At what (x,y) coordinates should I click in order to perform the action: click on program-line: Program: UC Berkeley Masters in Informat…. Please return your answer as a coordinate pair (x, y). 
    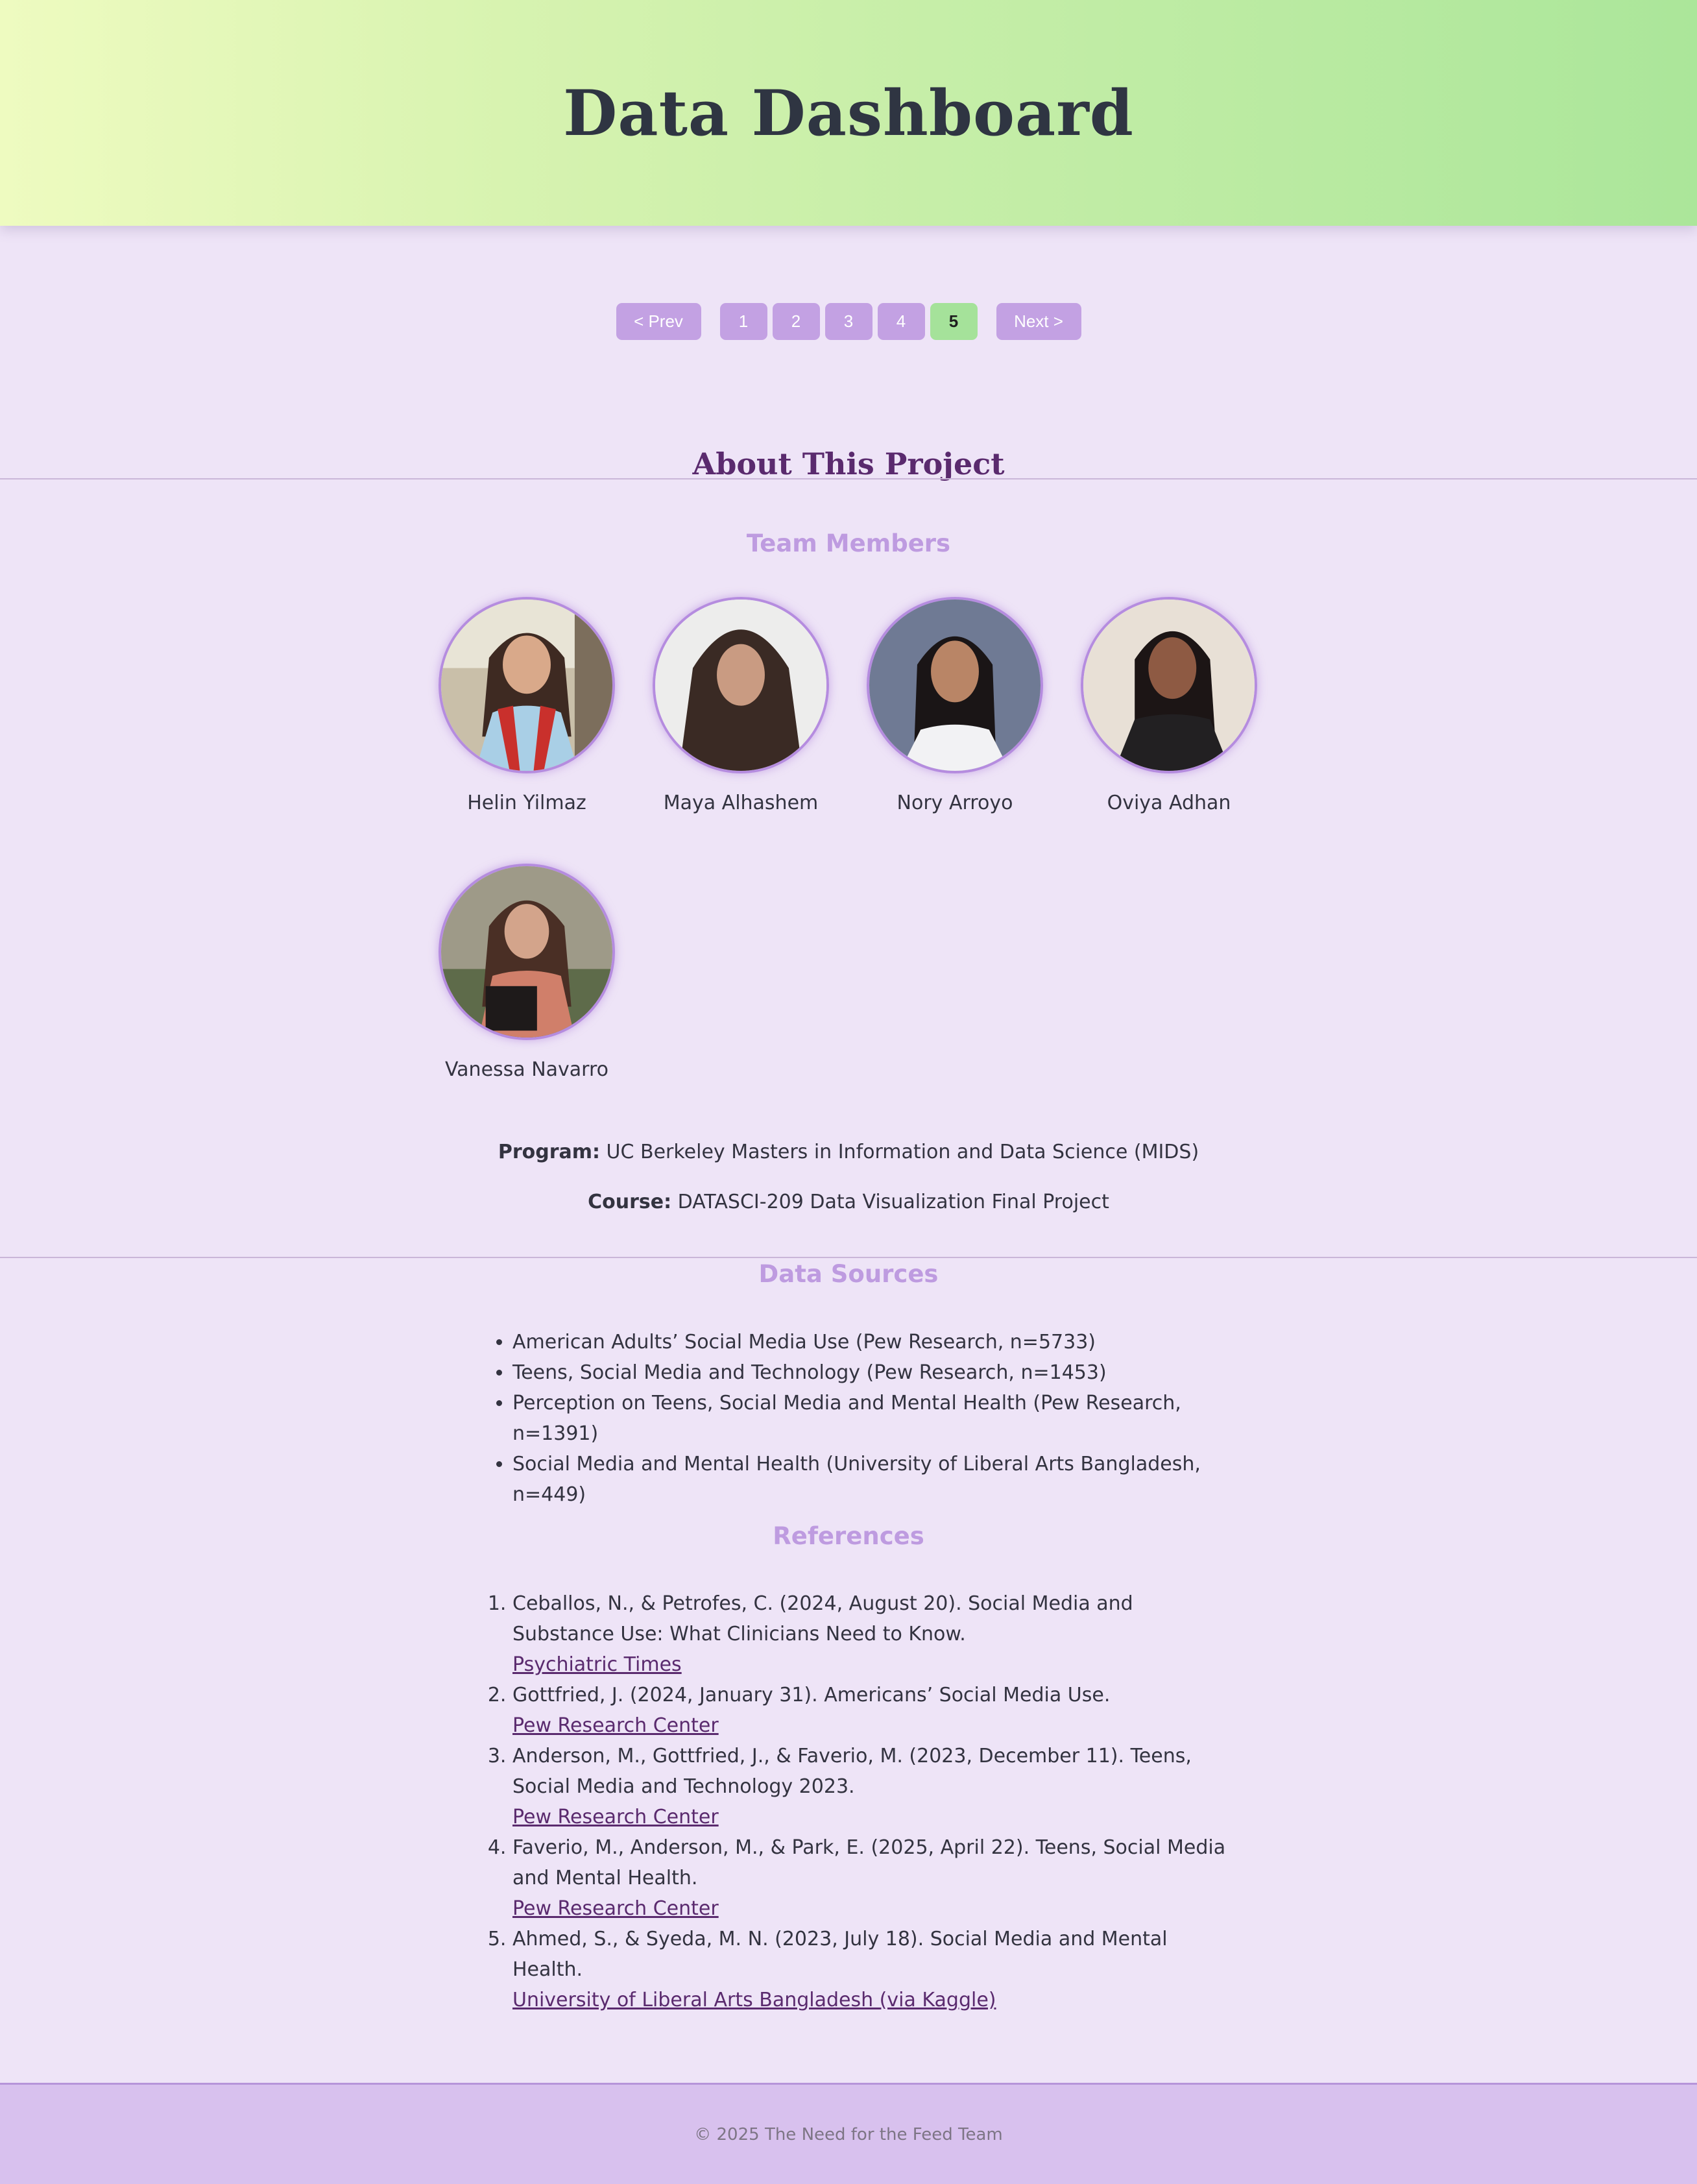
    Looking at the image, I should click on (848, 1152).